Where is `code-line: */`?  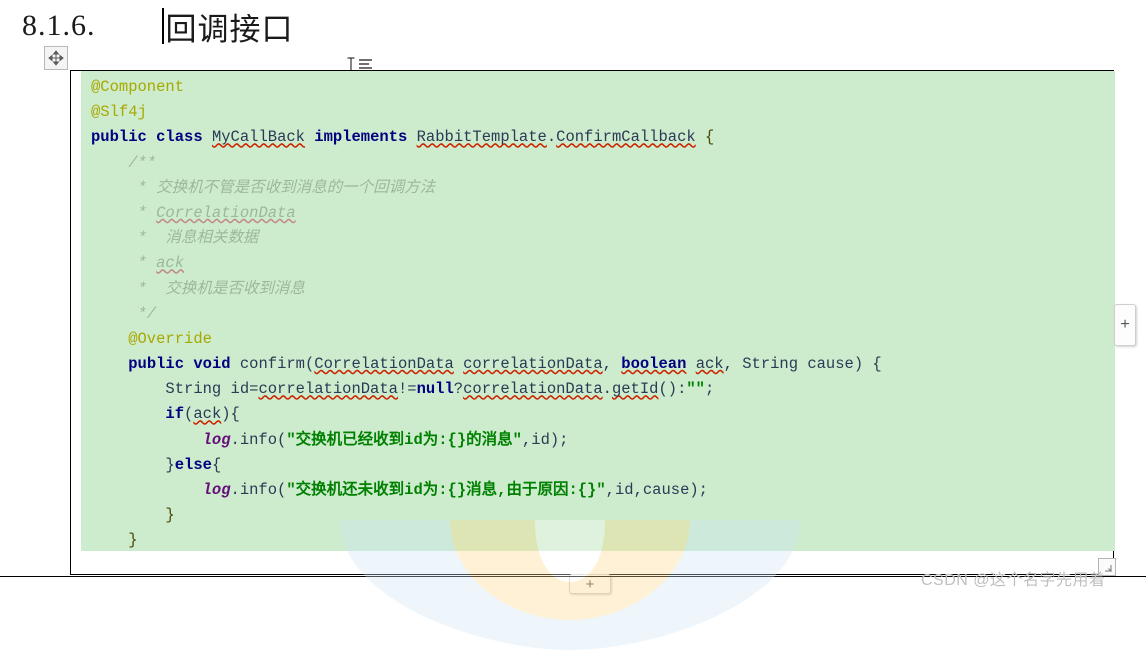
code-line: */ is located at coordinates (598, 314).